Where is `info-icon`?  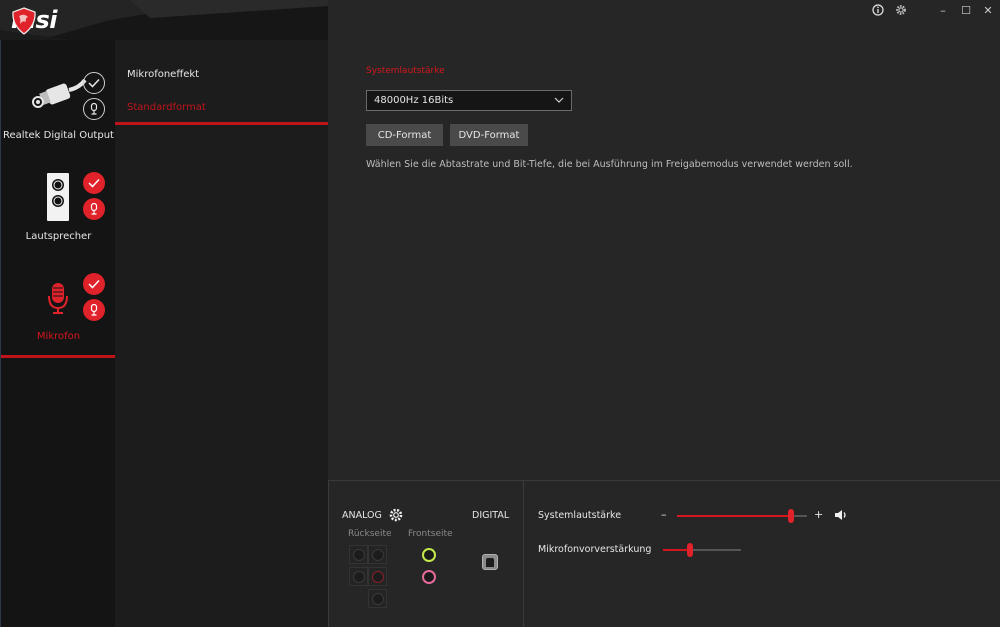 info-icon is located at coordinates (878, 10).